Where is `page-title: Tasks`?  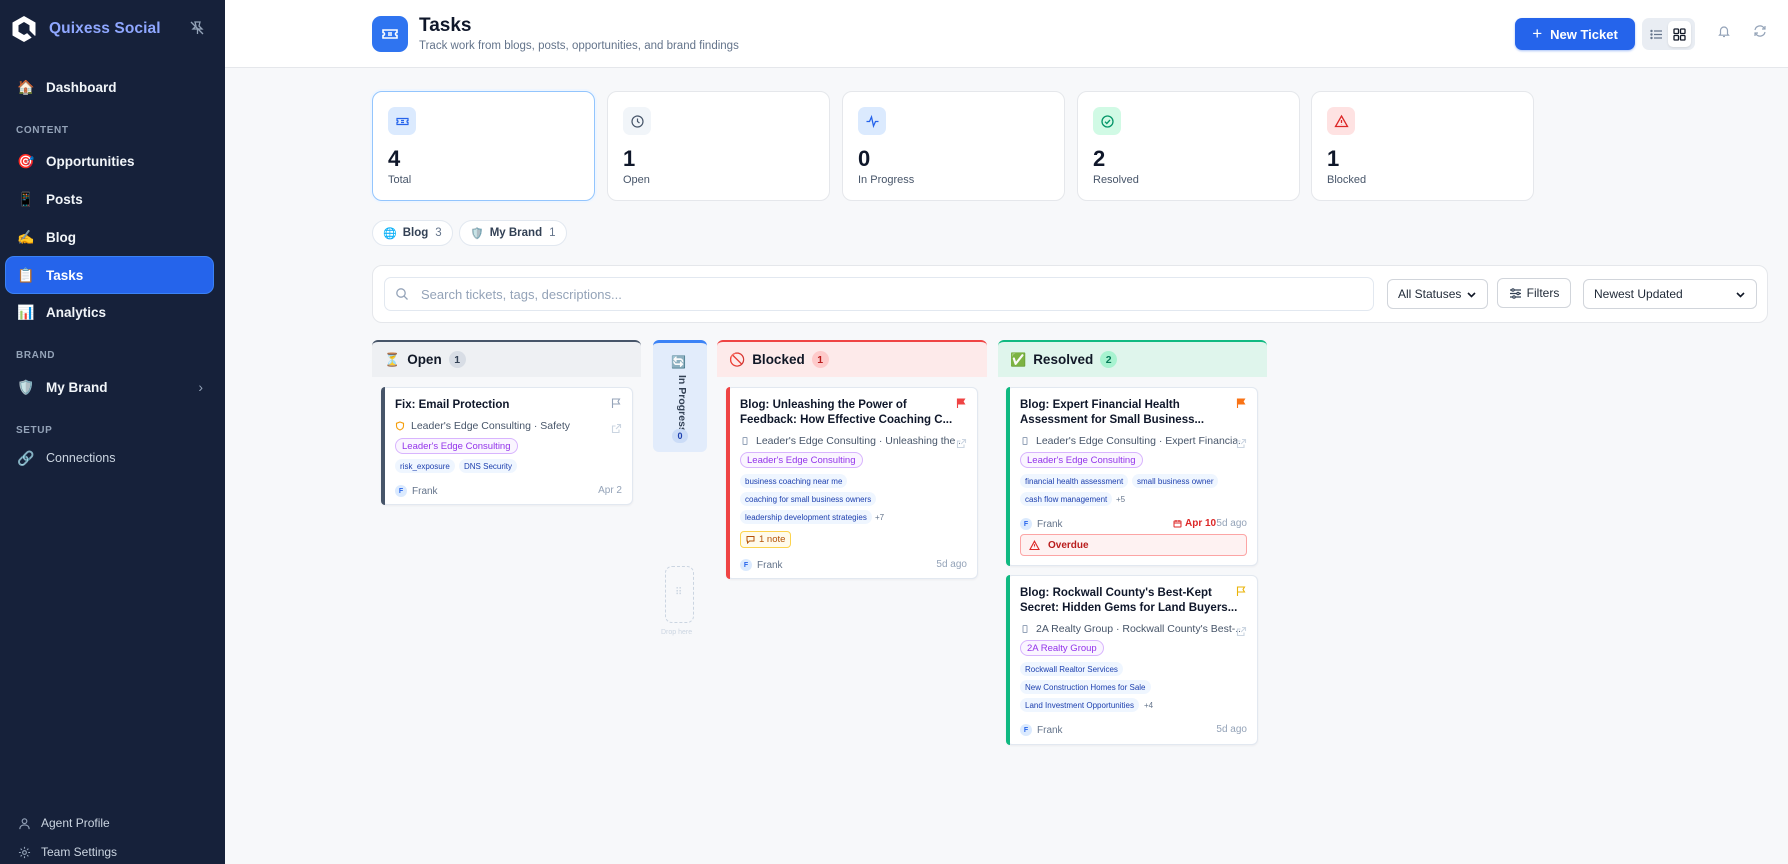 page-title: Tasks is located at coordinates (445, 25).